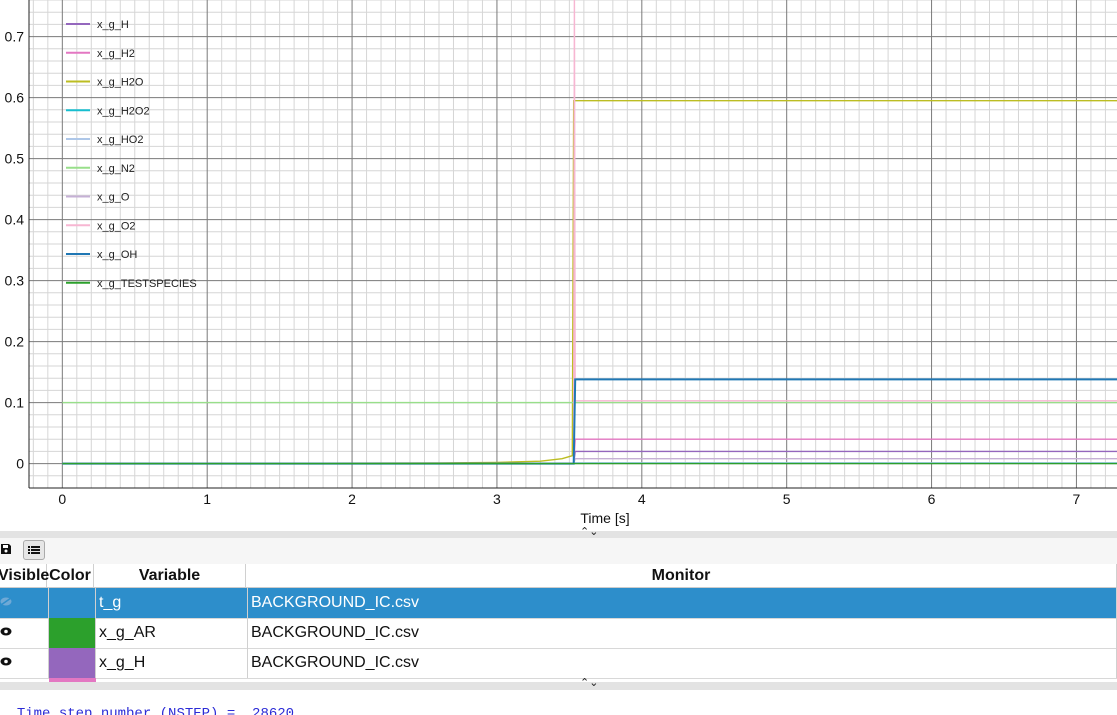  Describe the element at coordinates (116, 54) in the screenshot. I see `legend-label: x_g_H2` at that location.